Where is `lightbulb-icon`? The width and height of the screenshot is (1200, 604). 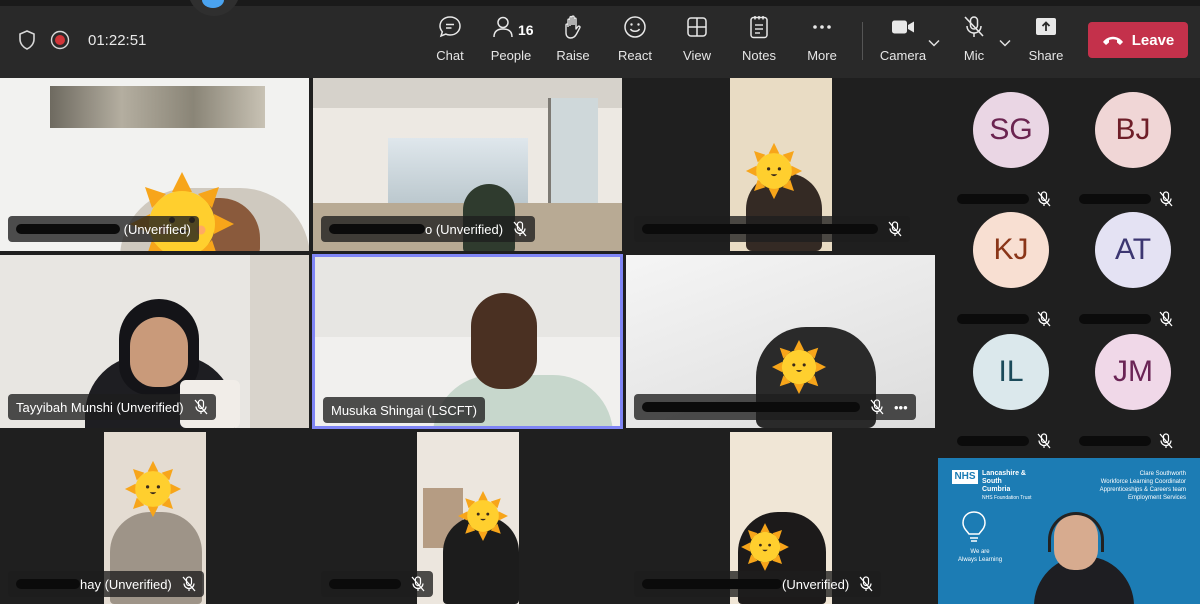
lightbulb-icon is located at coordinates (974, 526).